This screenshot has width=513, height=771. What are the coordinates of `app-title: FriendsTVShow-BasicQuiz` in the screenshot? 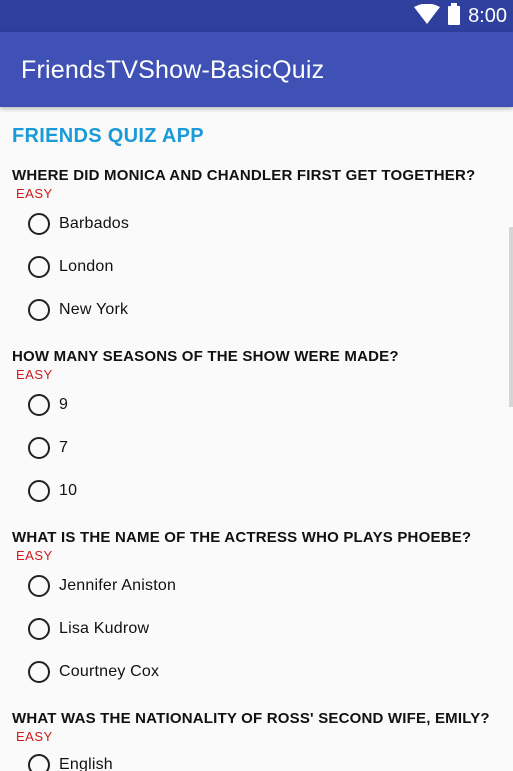 It's located at (173, 70).